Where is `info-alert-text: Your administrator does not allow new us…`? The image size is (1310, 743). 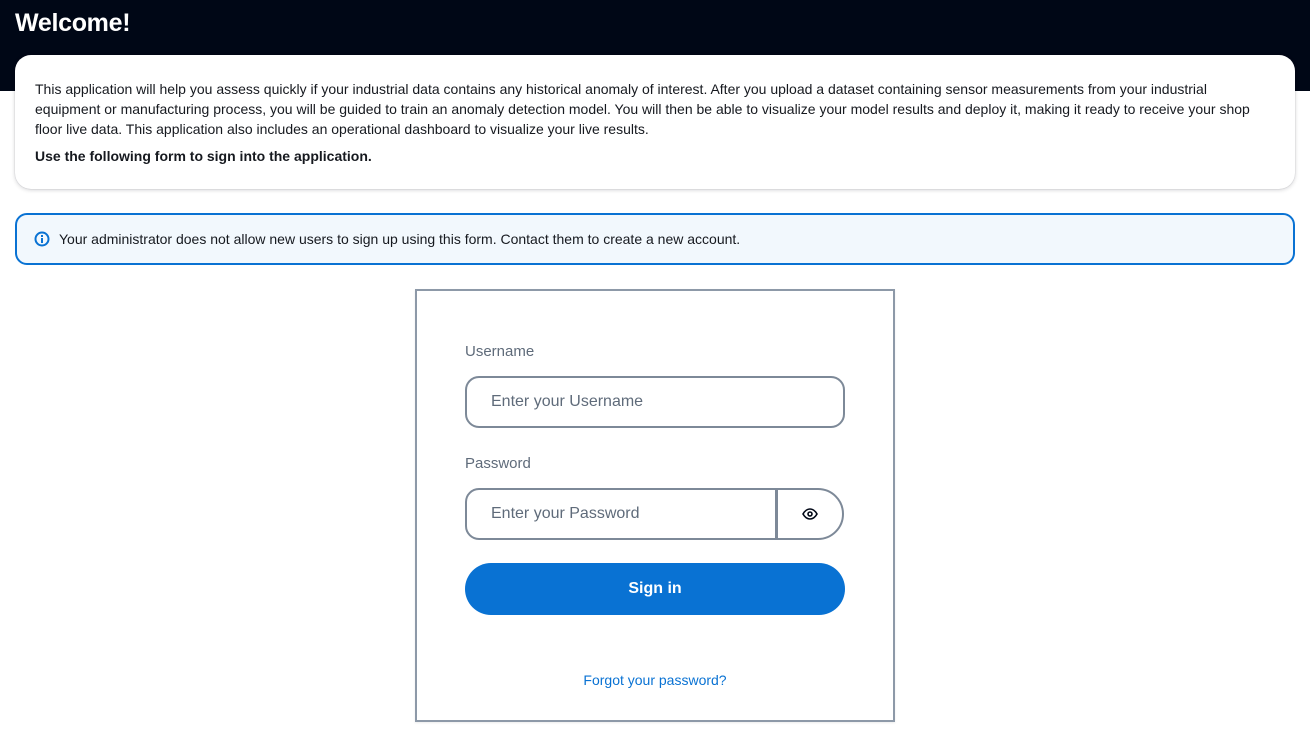
info-alert-text: Your administrator does not allow new us… is located at coordinates (400, 239).